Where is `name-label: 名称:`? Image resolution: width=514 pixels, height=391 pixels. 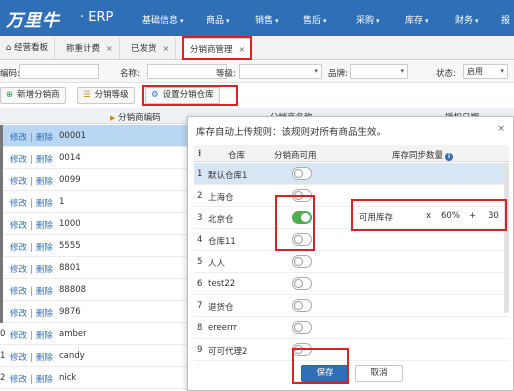 name-label: 名称: is located at coordinates (130, 74).